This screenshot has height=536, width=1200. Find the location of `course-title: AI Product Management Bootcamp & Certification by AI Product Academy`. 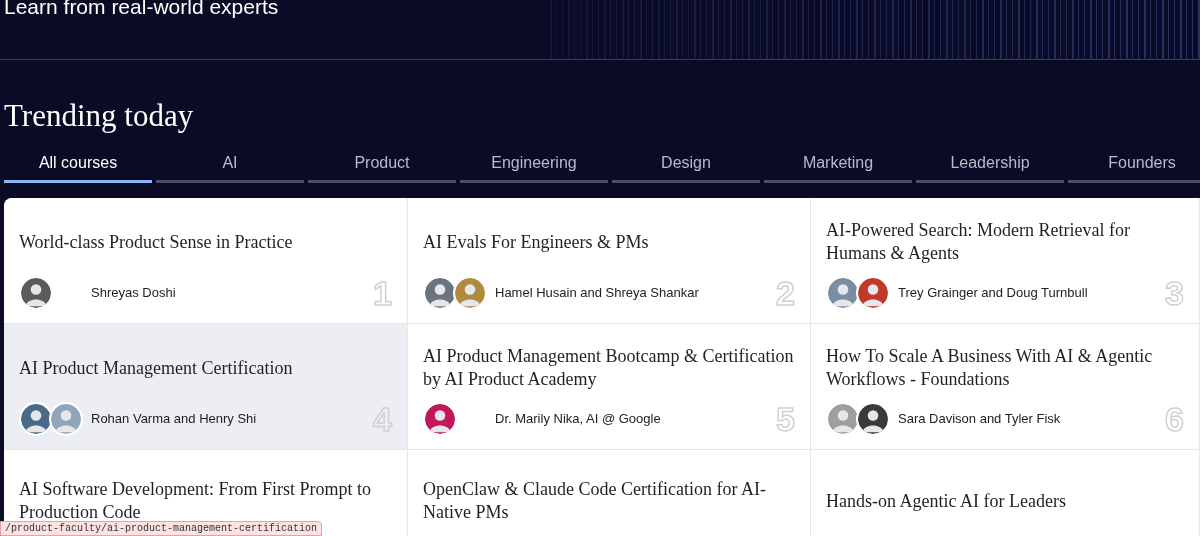

course-title: AI Product Management Bootcamp & Certification by AI Product Academy is located at coordinates (609, 368).